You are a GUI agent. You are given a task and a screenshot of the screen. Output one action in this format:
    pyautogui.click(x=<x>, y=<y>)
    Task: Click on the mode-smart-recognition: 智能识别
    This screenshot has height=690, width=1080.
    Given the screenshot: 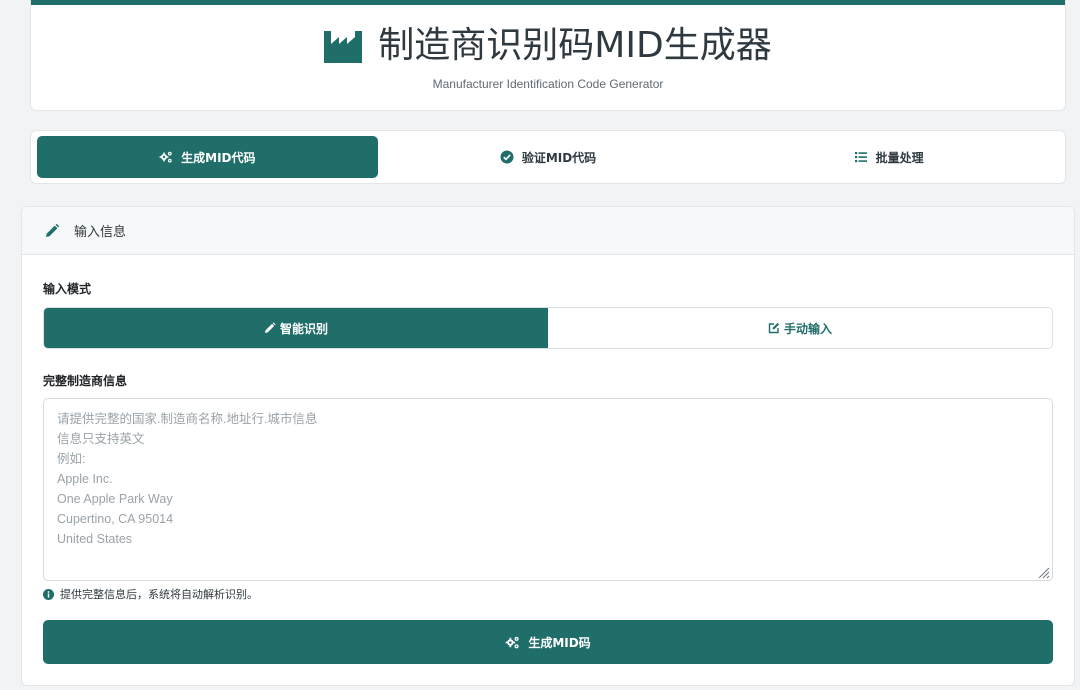 What is the action you would take?
    pyautogui.click(x=296, y=328)
    